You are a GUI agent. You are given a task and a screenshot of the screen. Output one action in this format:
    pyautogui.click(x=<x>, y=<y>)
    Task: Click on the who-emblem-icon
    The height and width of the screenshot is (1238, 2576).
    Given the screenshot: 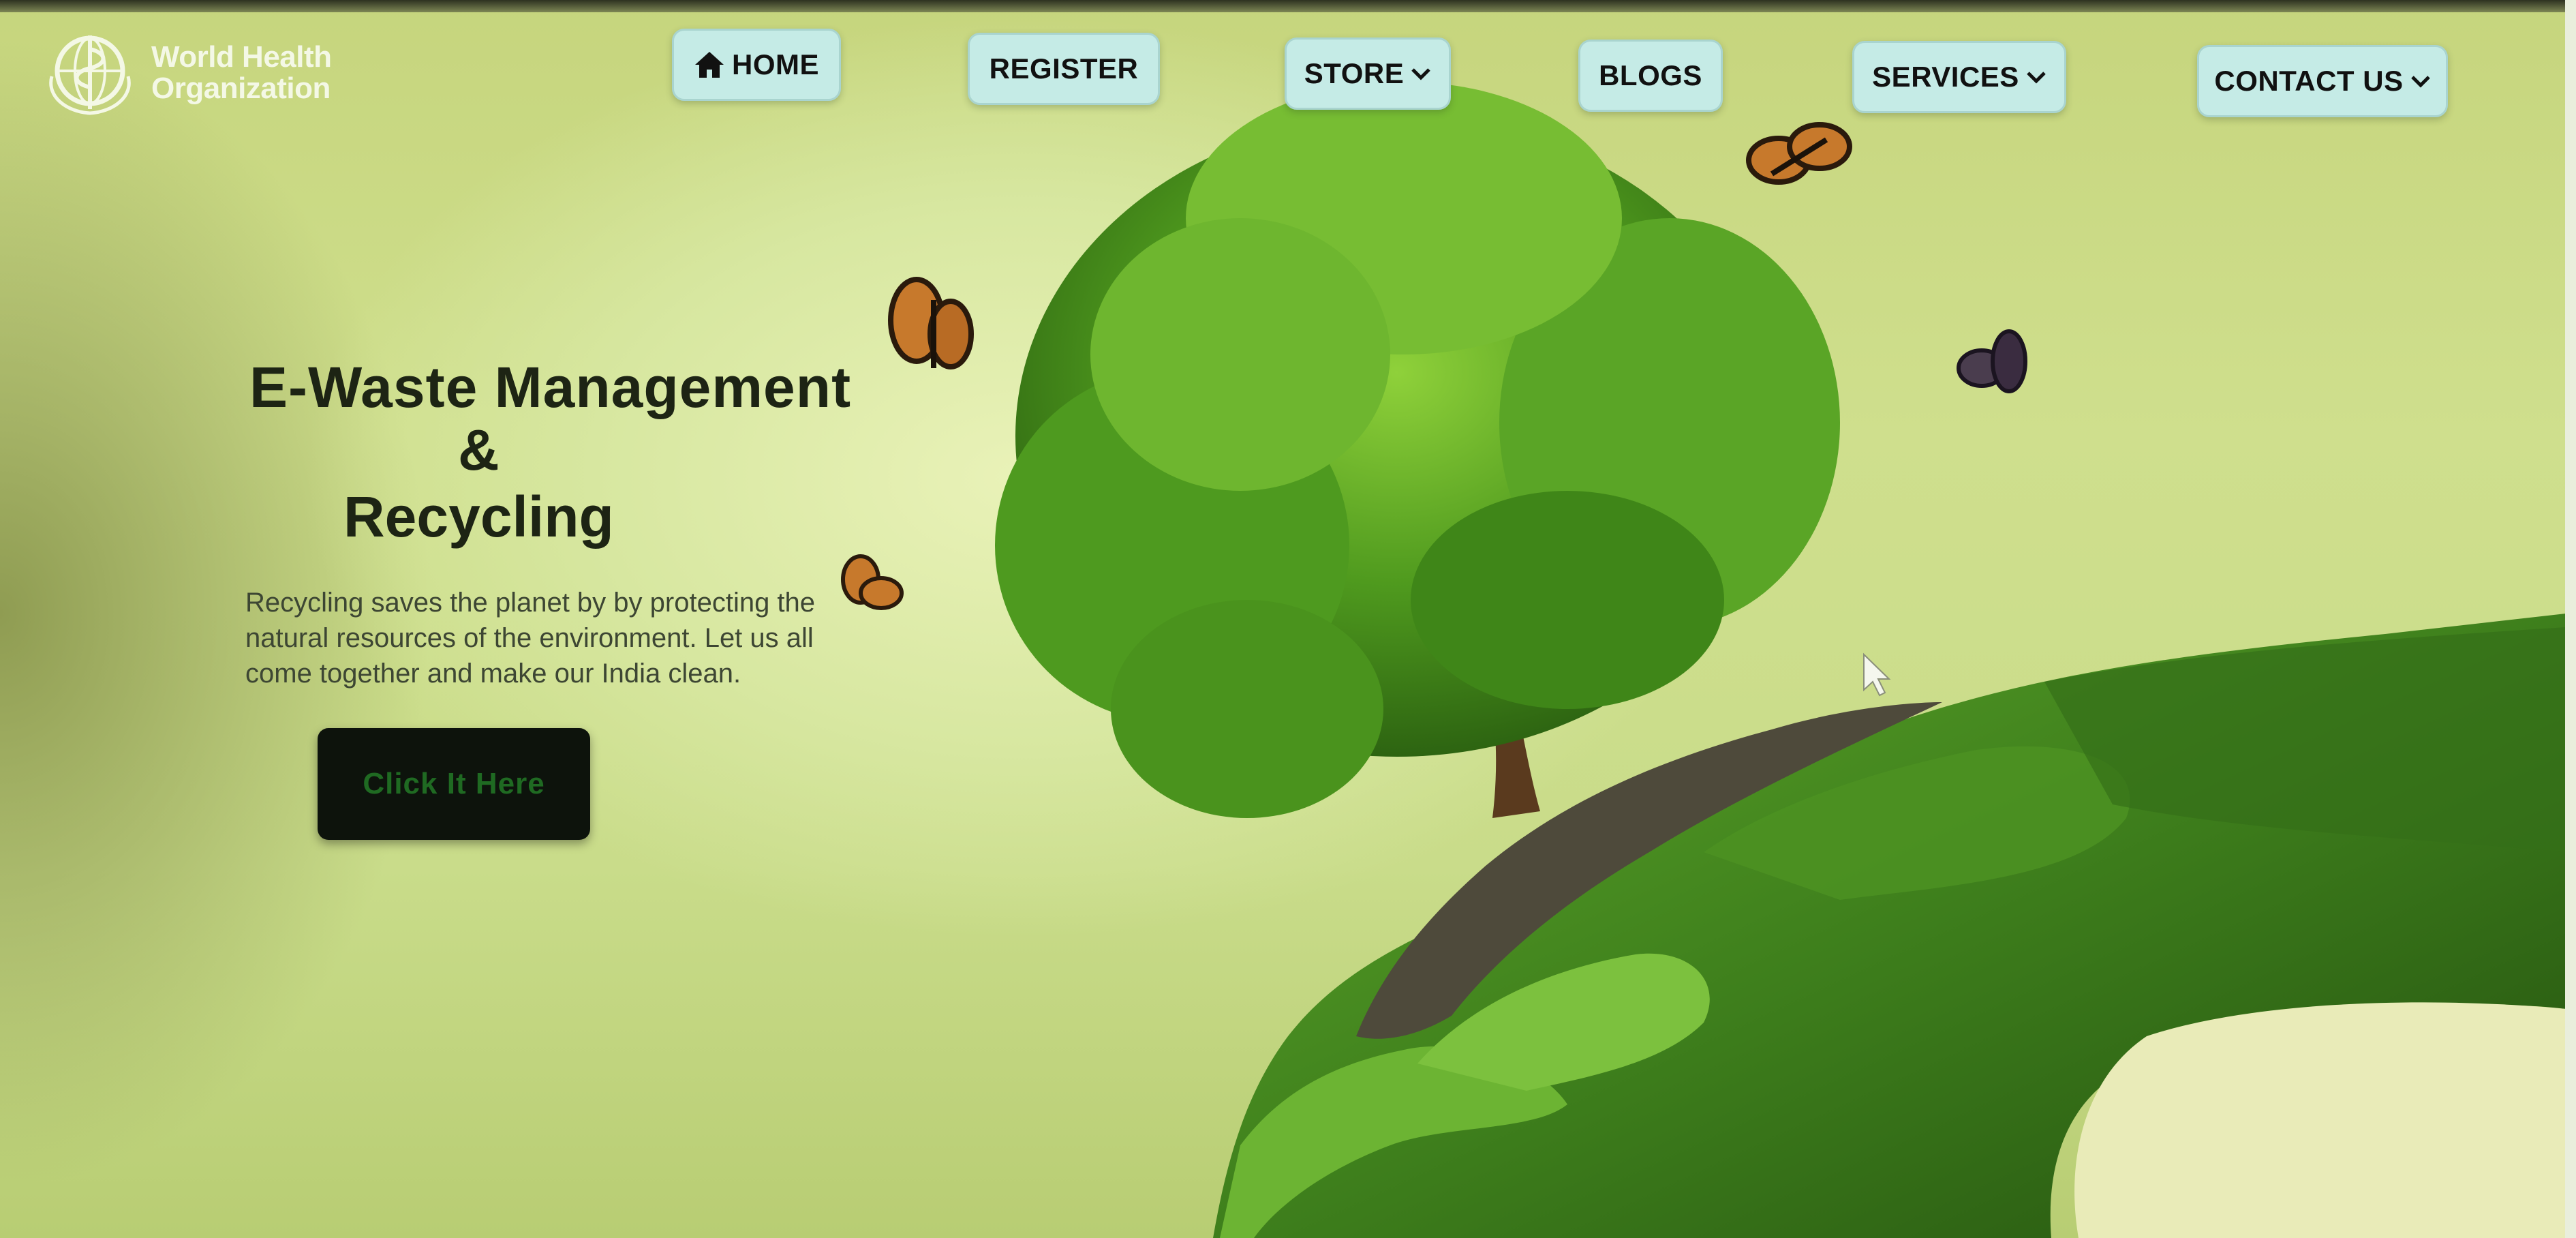 What is the action you would take?
    pyautogui.click(x=90, y=75)
    